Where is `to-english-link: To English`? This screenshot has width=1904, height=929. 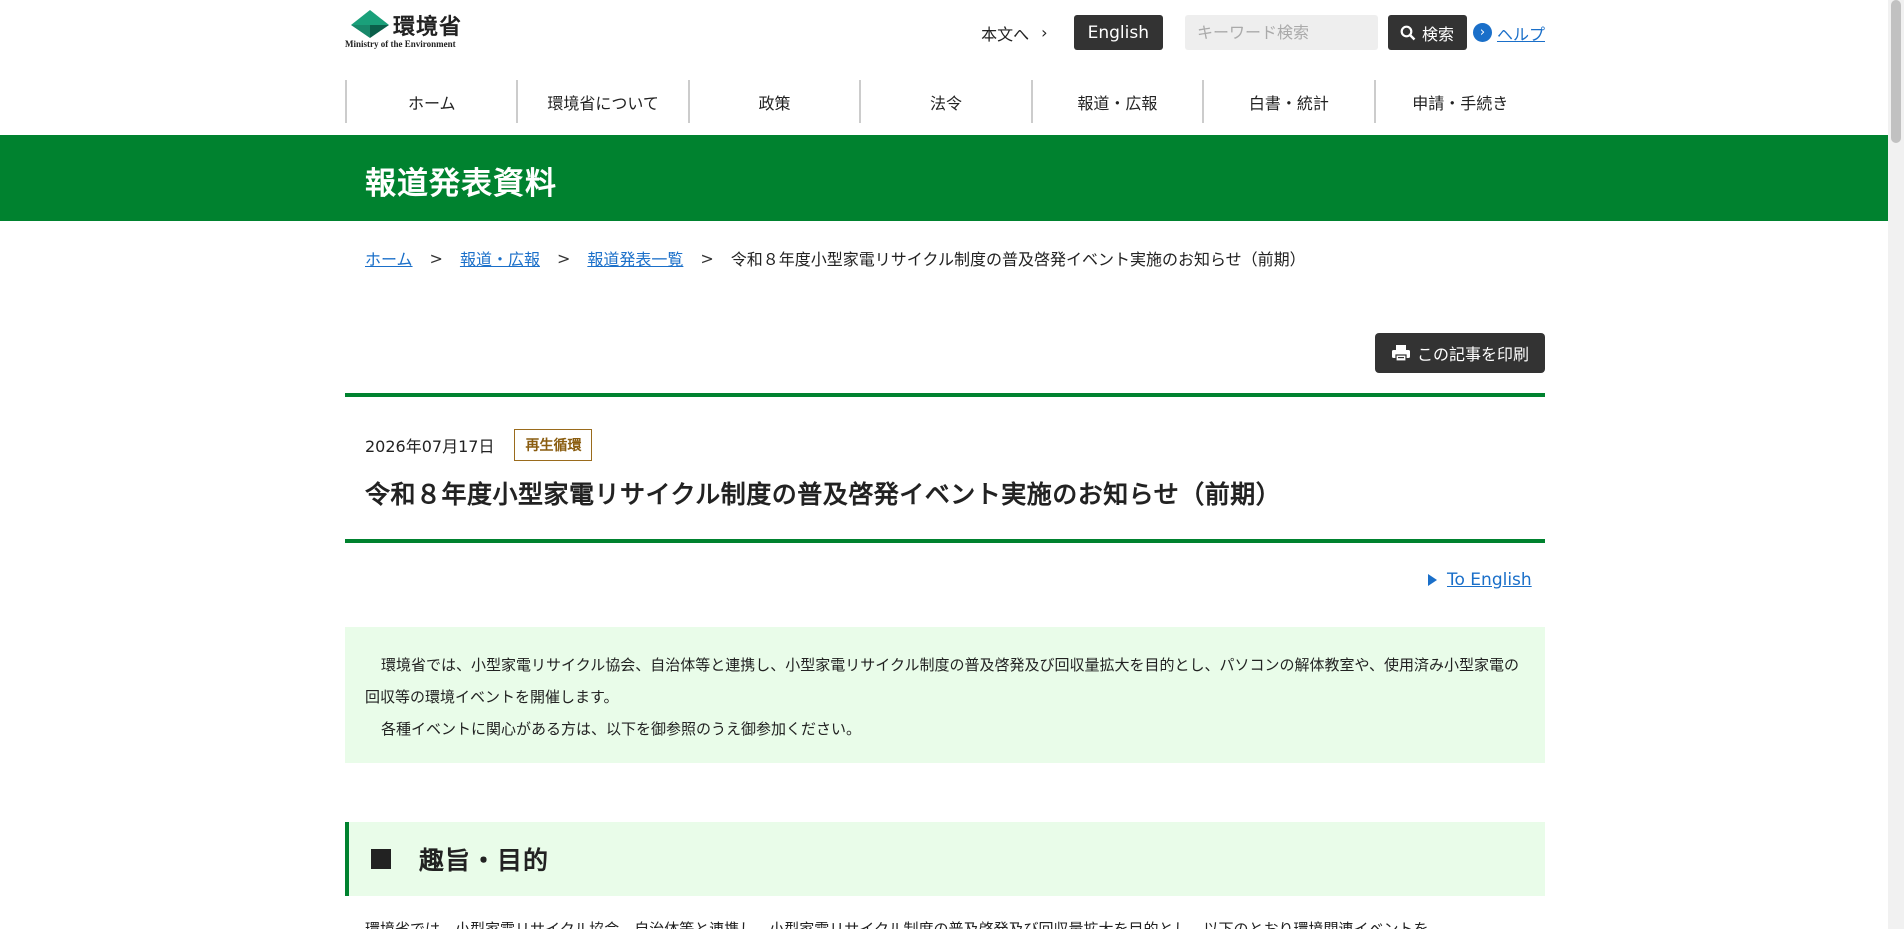 to-english-link: To English is located at coordinates (1480, 580).